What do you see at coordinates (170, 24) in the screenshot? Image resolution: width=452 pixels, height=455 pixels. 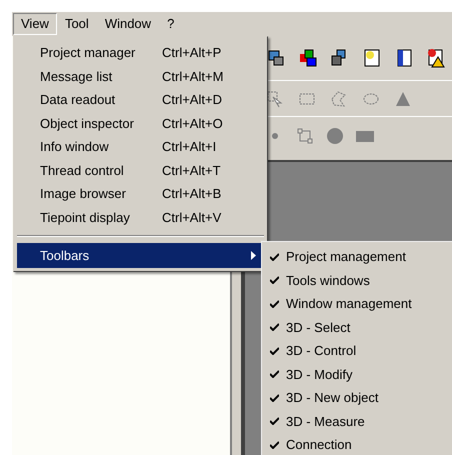 I see `menu-bar-item: ?` at bounding box center [170, 24].